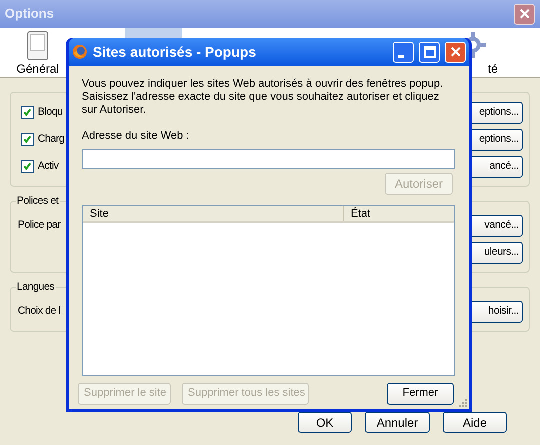 This screenshot has height=445, width=540. Describe the element at coordinates (29, 14) in the screenshot. I see `window-title: Options` at that location.